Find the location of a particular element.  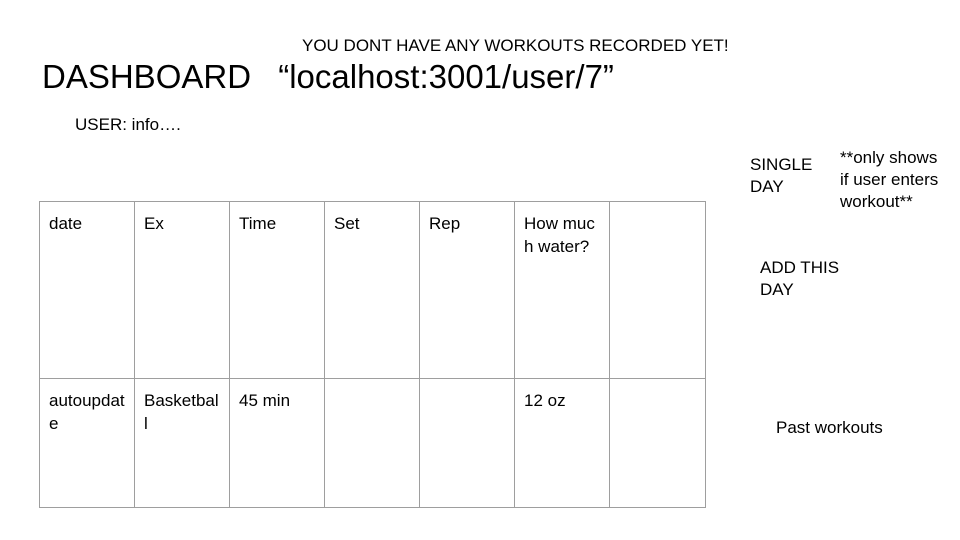

cell-set is located at coordinates (372, 443).